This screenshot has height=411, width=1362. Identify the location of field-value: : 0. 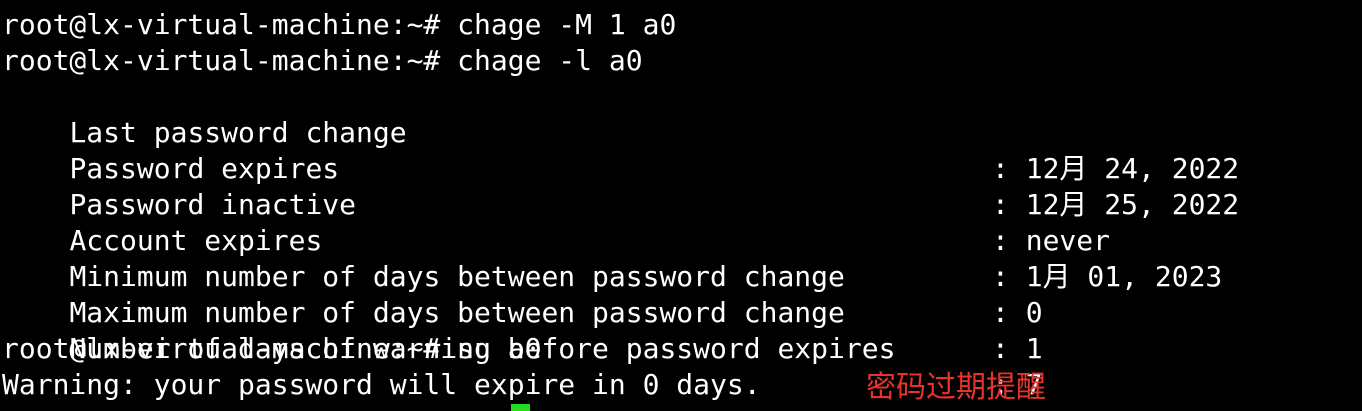
(1017, 312).